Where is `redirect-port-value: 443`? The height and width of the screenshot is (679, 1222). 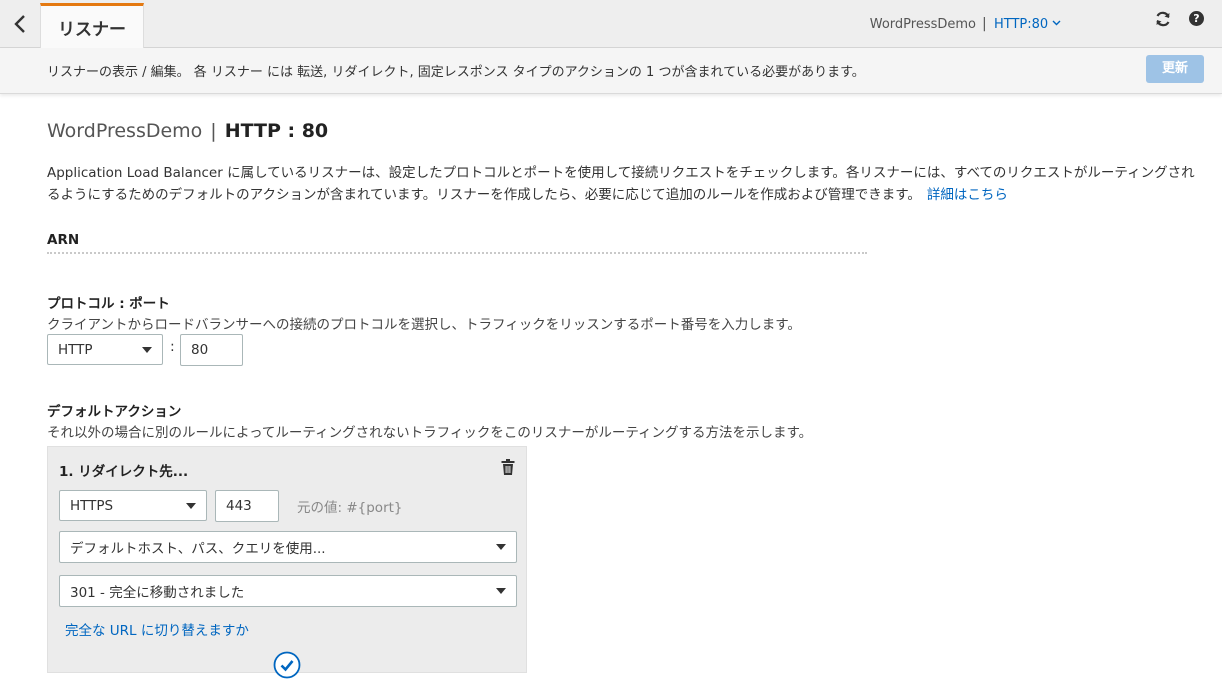
redirect-port-value: 443 is located at coordinates (239, 506).